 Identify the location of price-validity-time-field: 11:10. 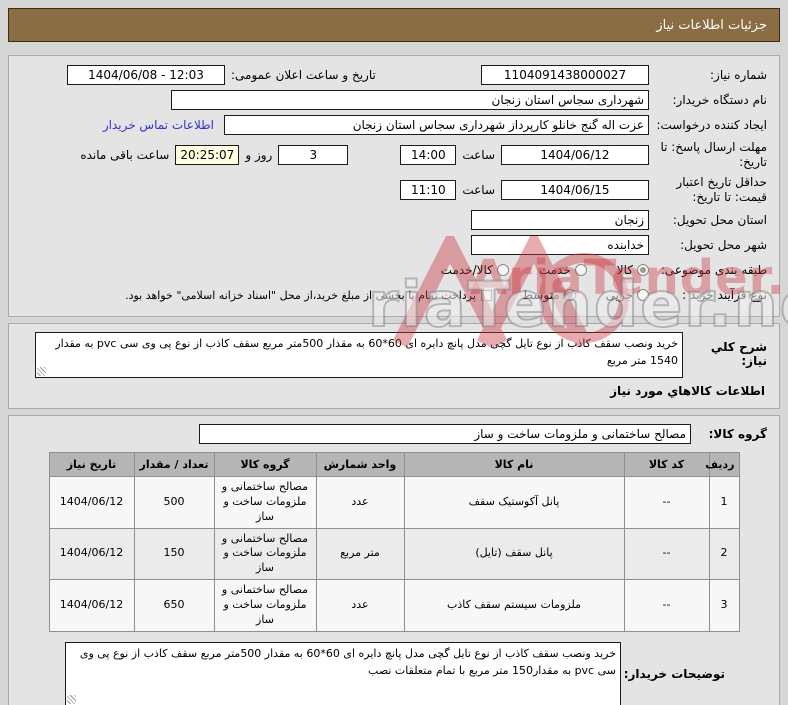
(428, 190).